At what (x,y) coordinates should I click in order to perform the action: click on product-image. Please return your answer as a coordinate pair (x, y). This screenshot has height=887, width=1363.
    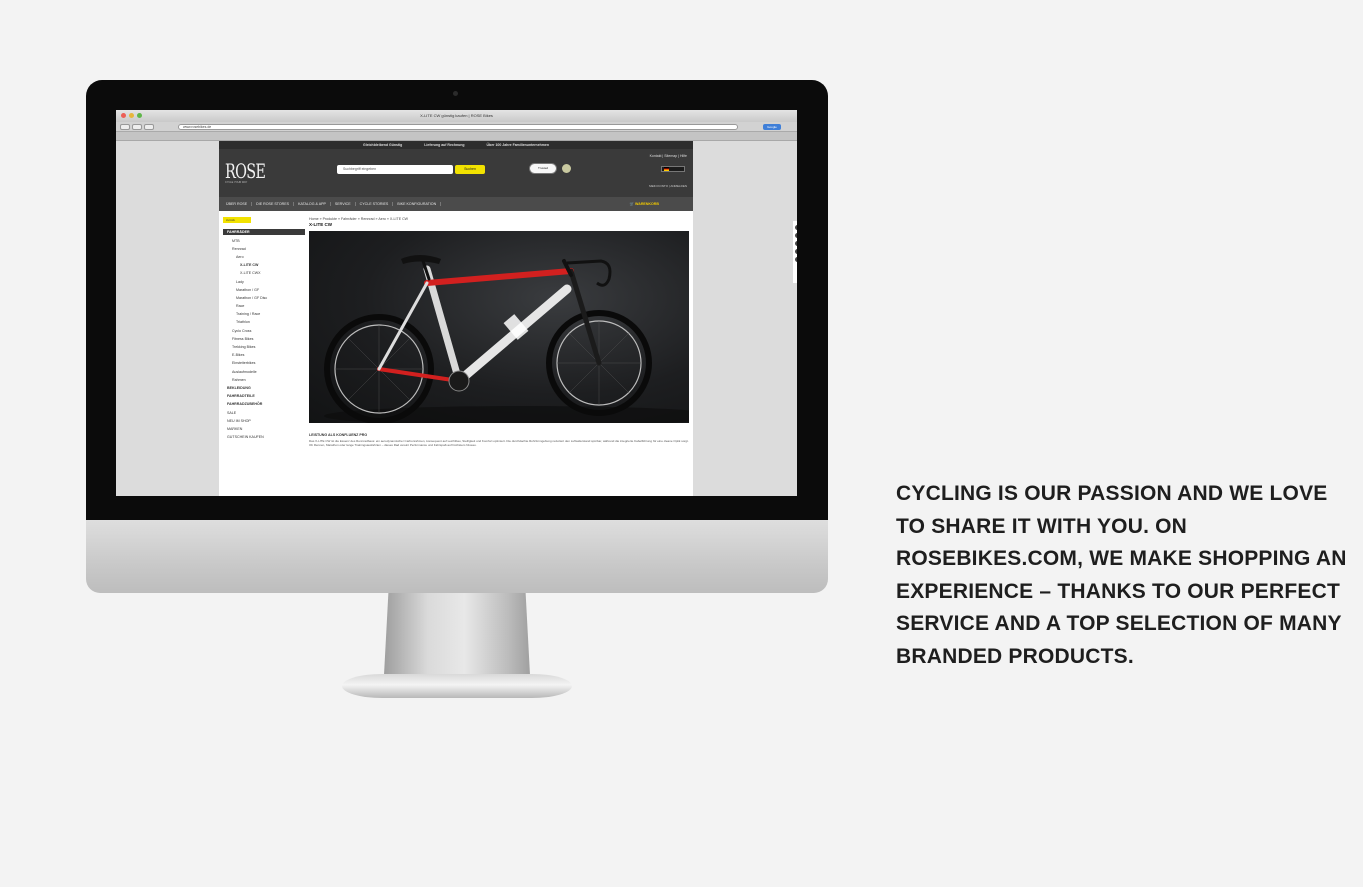
    Looking at the image, I should click on (499, 327).